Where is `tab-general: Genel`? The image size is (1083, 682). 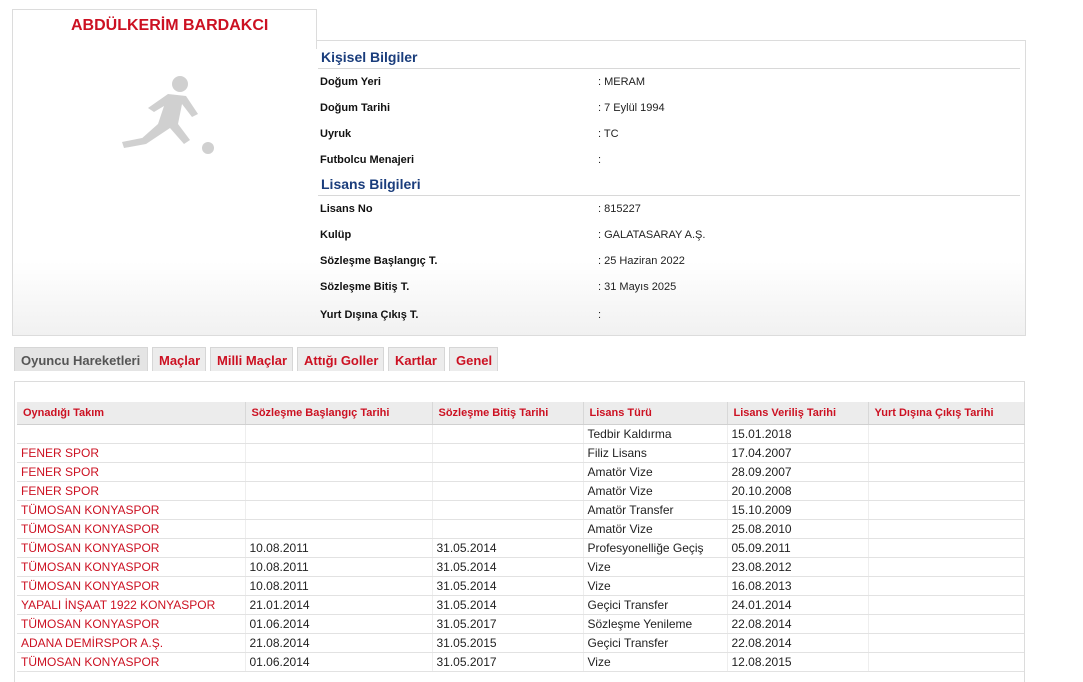 tab-general: Genel is located at coordinates (473, 359).